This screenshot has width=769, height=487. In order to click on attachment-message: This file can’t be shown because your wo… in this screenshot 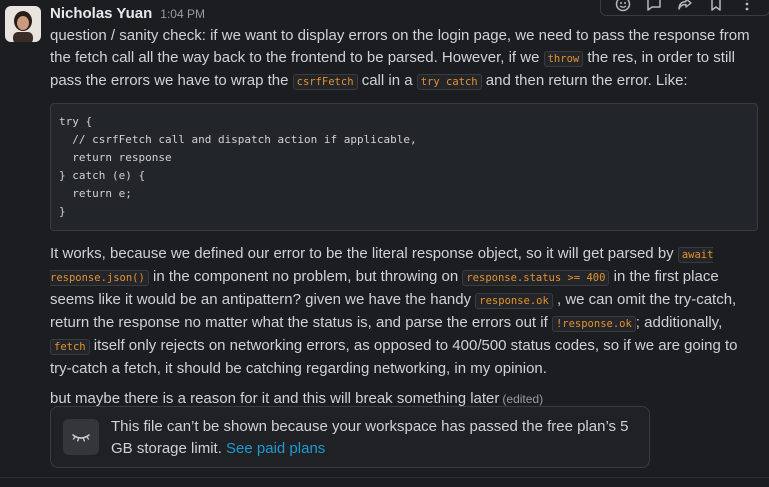, I will do `click(371, 438)`.